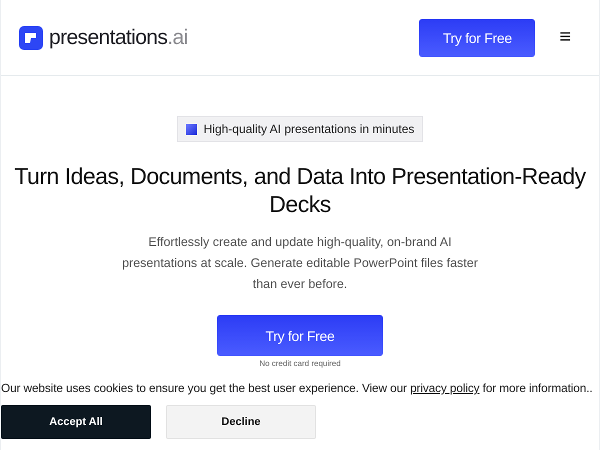 The image size is (600, 450). What do you see at coordinates (241, 422) in the screenshot?
I see `decline-button: Decline` at bounding box center [241, 422].